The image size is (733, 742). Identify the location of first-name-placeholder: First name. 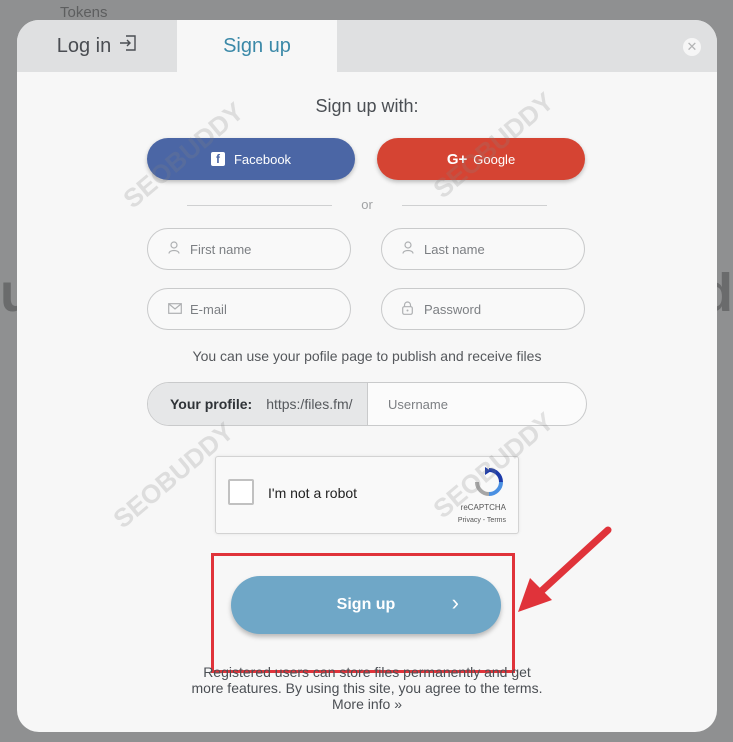
(221, 249).